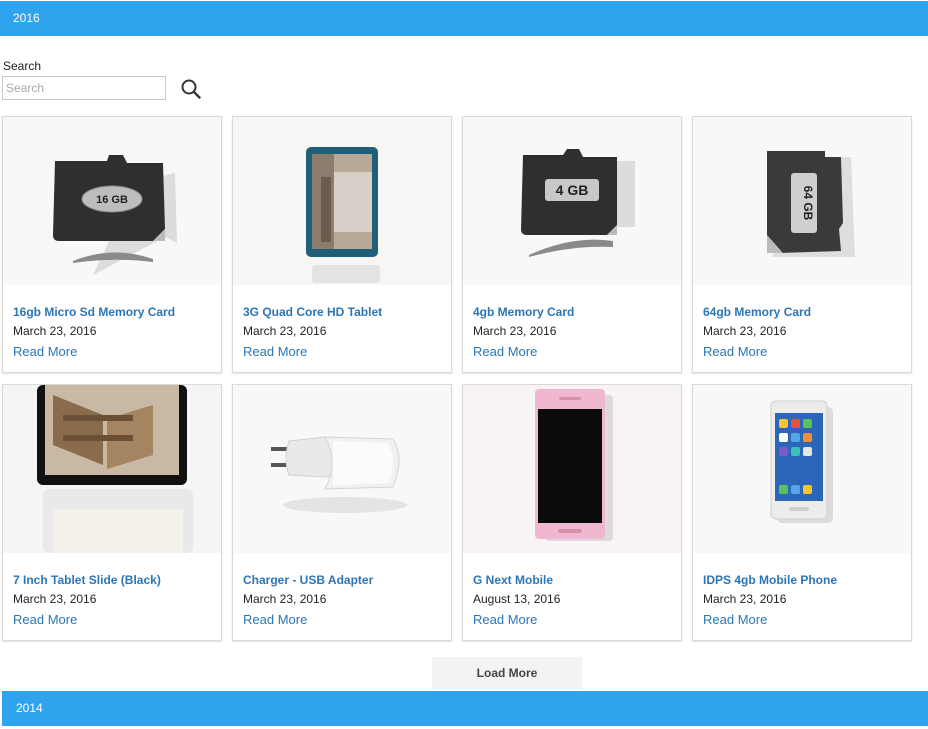 This screenshot has height=729, width=928. I want to click on tablet-slide-image, so click(112, 469).